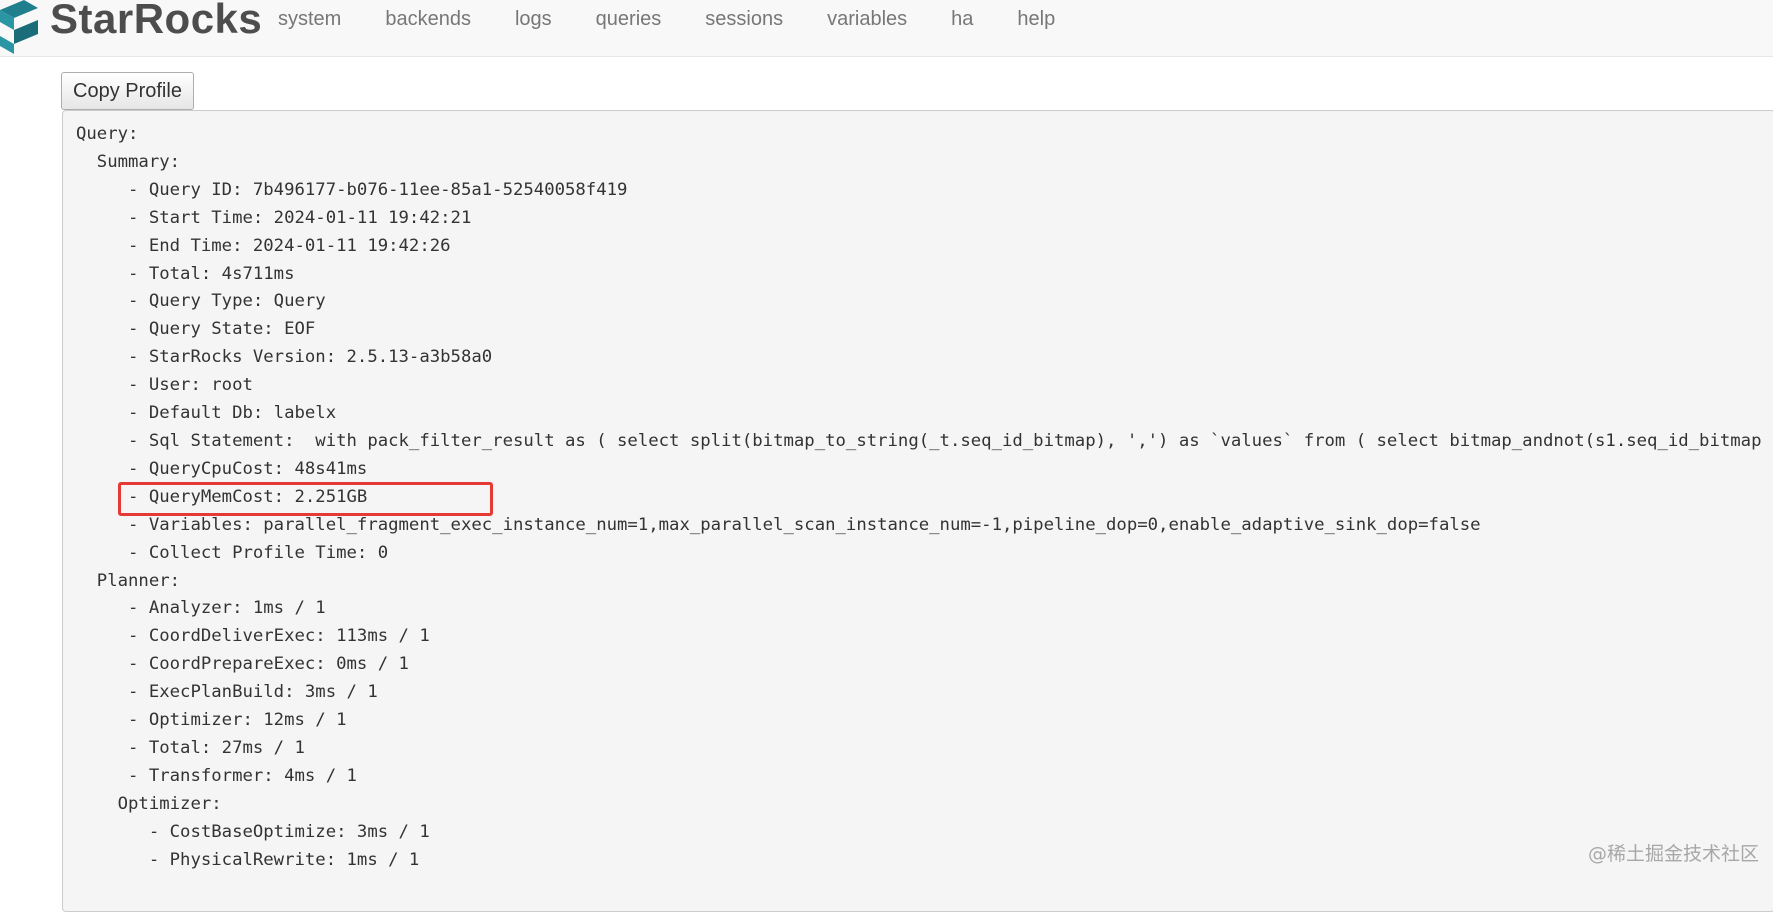  What do you see at coordinates (242, 664) in the screenshot?
I see `profile-line: - CoordPrepareExec: 0ms / 1` at bounding box center [242, 664].